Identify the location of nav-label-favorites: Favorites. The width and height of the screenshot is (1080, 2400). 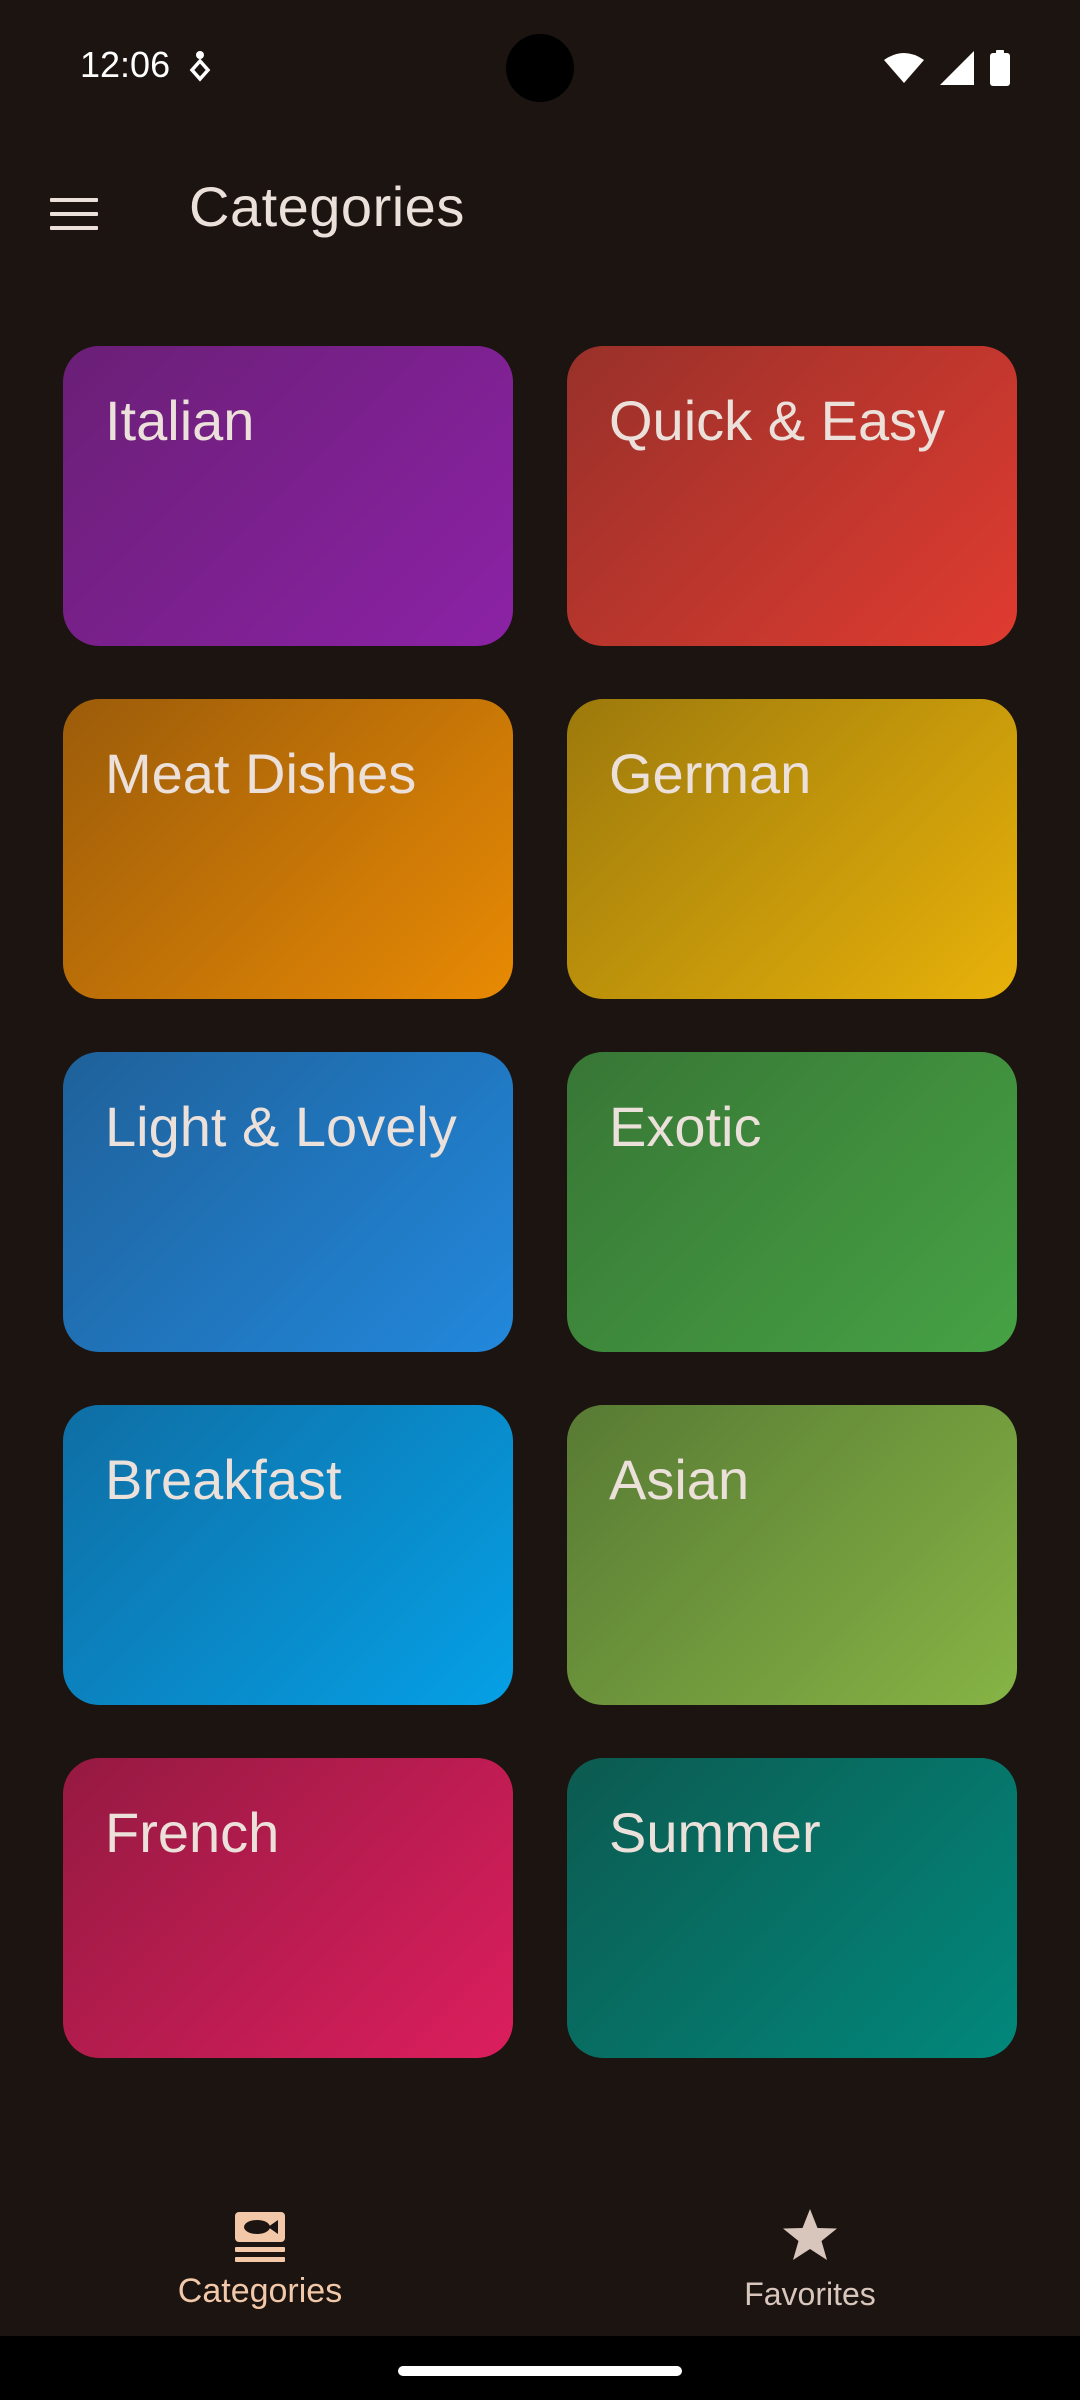
(810, 2294).